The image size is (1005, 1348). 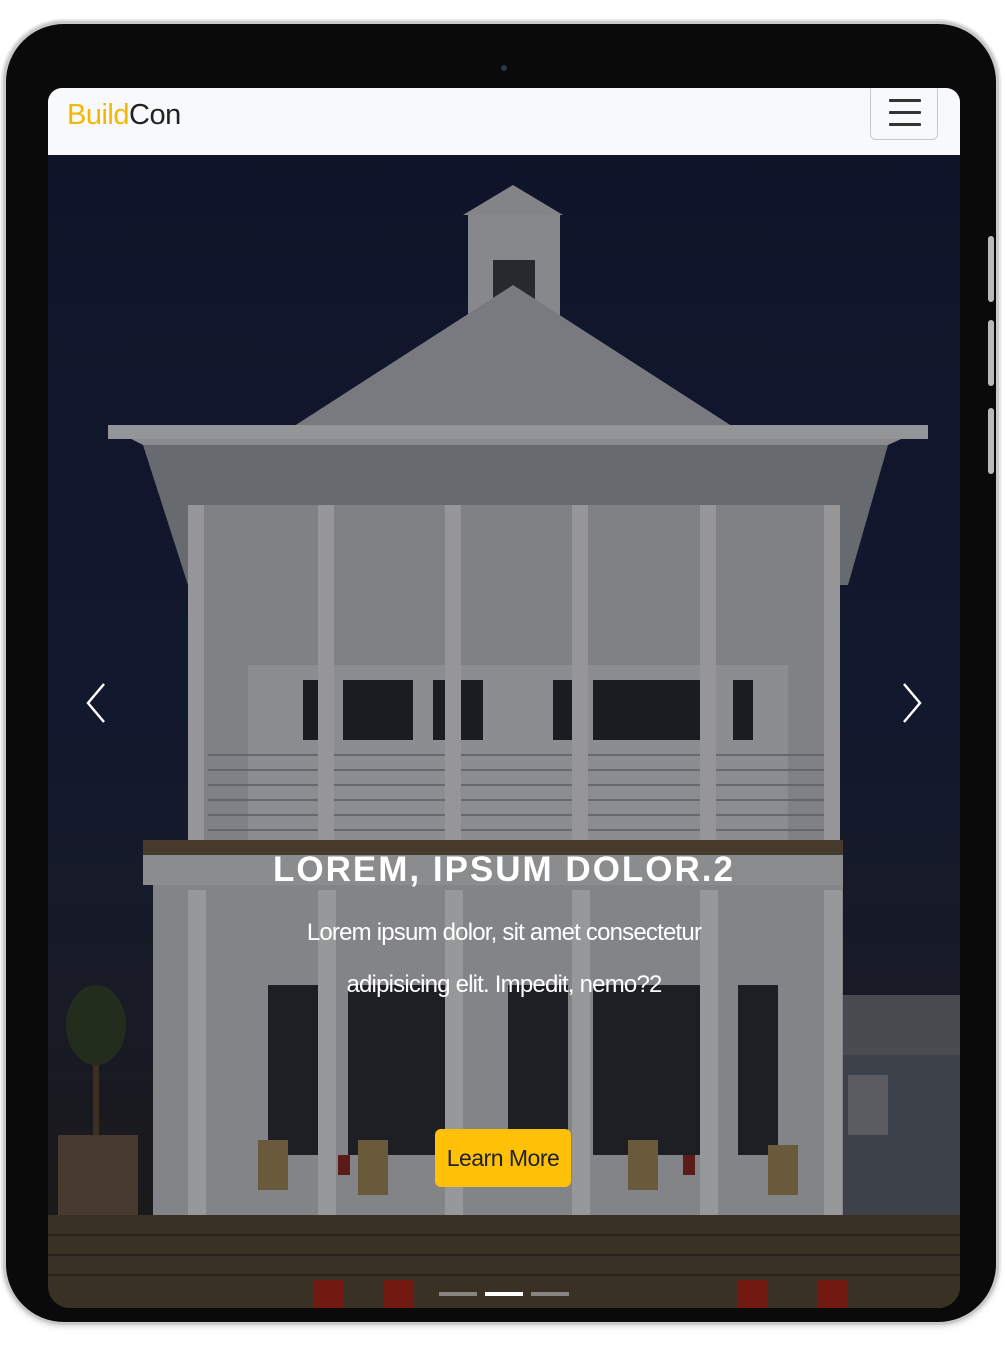 I want to click on navbar: BuildCon, so click(x=504, y=121).